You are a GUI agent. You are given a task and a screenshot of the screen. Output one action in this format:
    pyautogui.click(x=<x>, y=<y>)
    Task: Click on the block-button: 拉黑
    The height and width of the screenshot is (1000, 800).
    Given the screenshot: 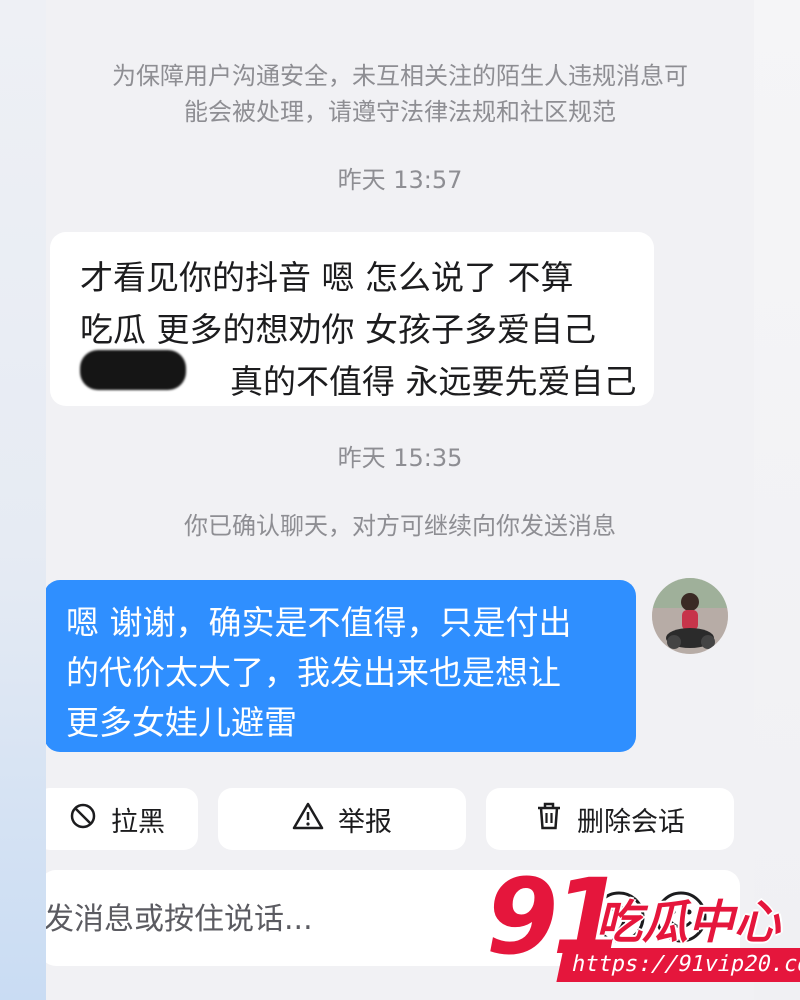 What is the action you would take?
    pyautogui.click(x=122, y=819)
    